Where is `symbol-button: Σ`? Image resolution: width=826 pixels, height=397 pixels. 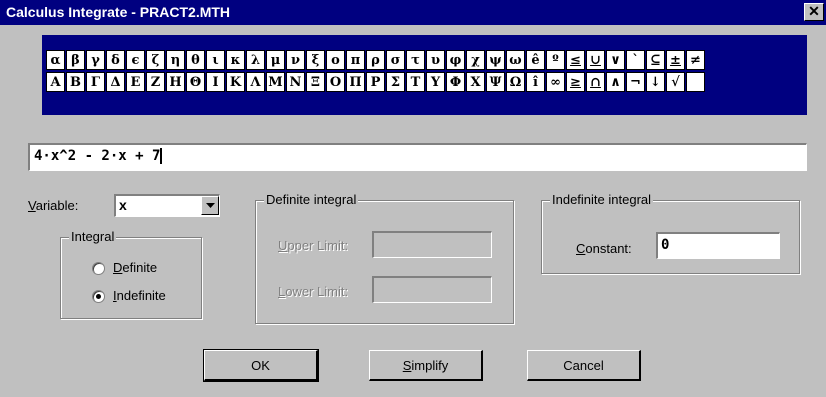 symbol-button: Σ is located at coordinates (395, 82).